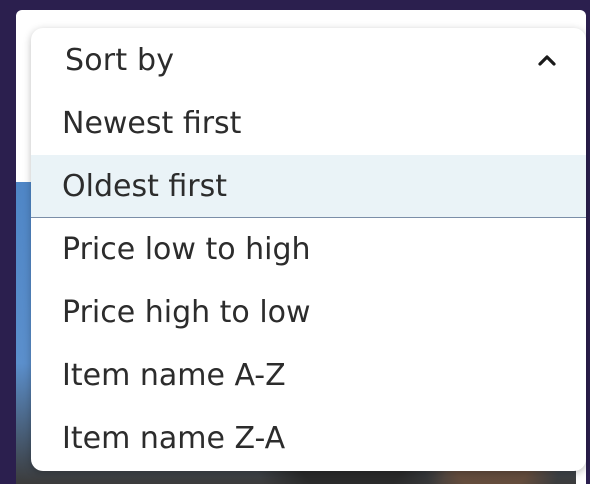 The width and height of the screenshot is (590, 484). Describe the element at coordinates (308, 186) in the screenshot. I see `sort-option-oldest-first: Oldest first` at that location.